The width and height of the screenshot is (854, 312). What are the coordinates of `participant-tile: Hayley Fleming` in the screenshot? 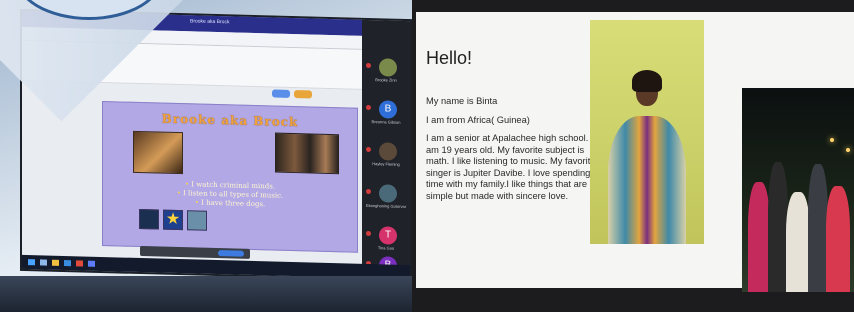 It's located at (386, 155).